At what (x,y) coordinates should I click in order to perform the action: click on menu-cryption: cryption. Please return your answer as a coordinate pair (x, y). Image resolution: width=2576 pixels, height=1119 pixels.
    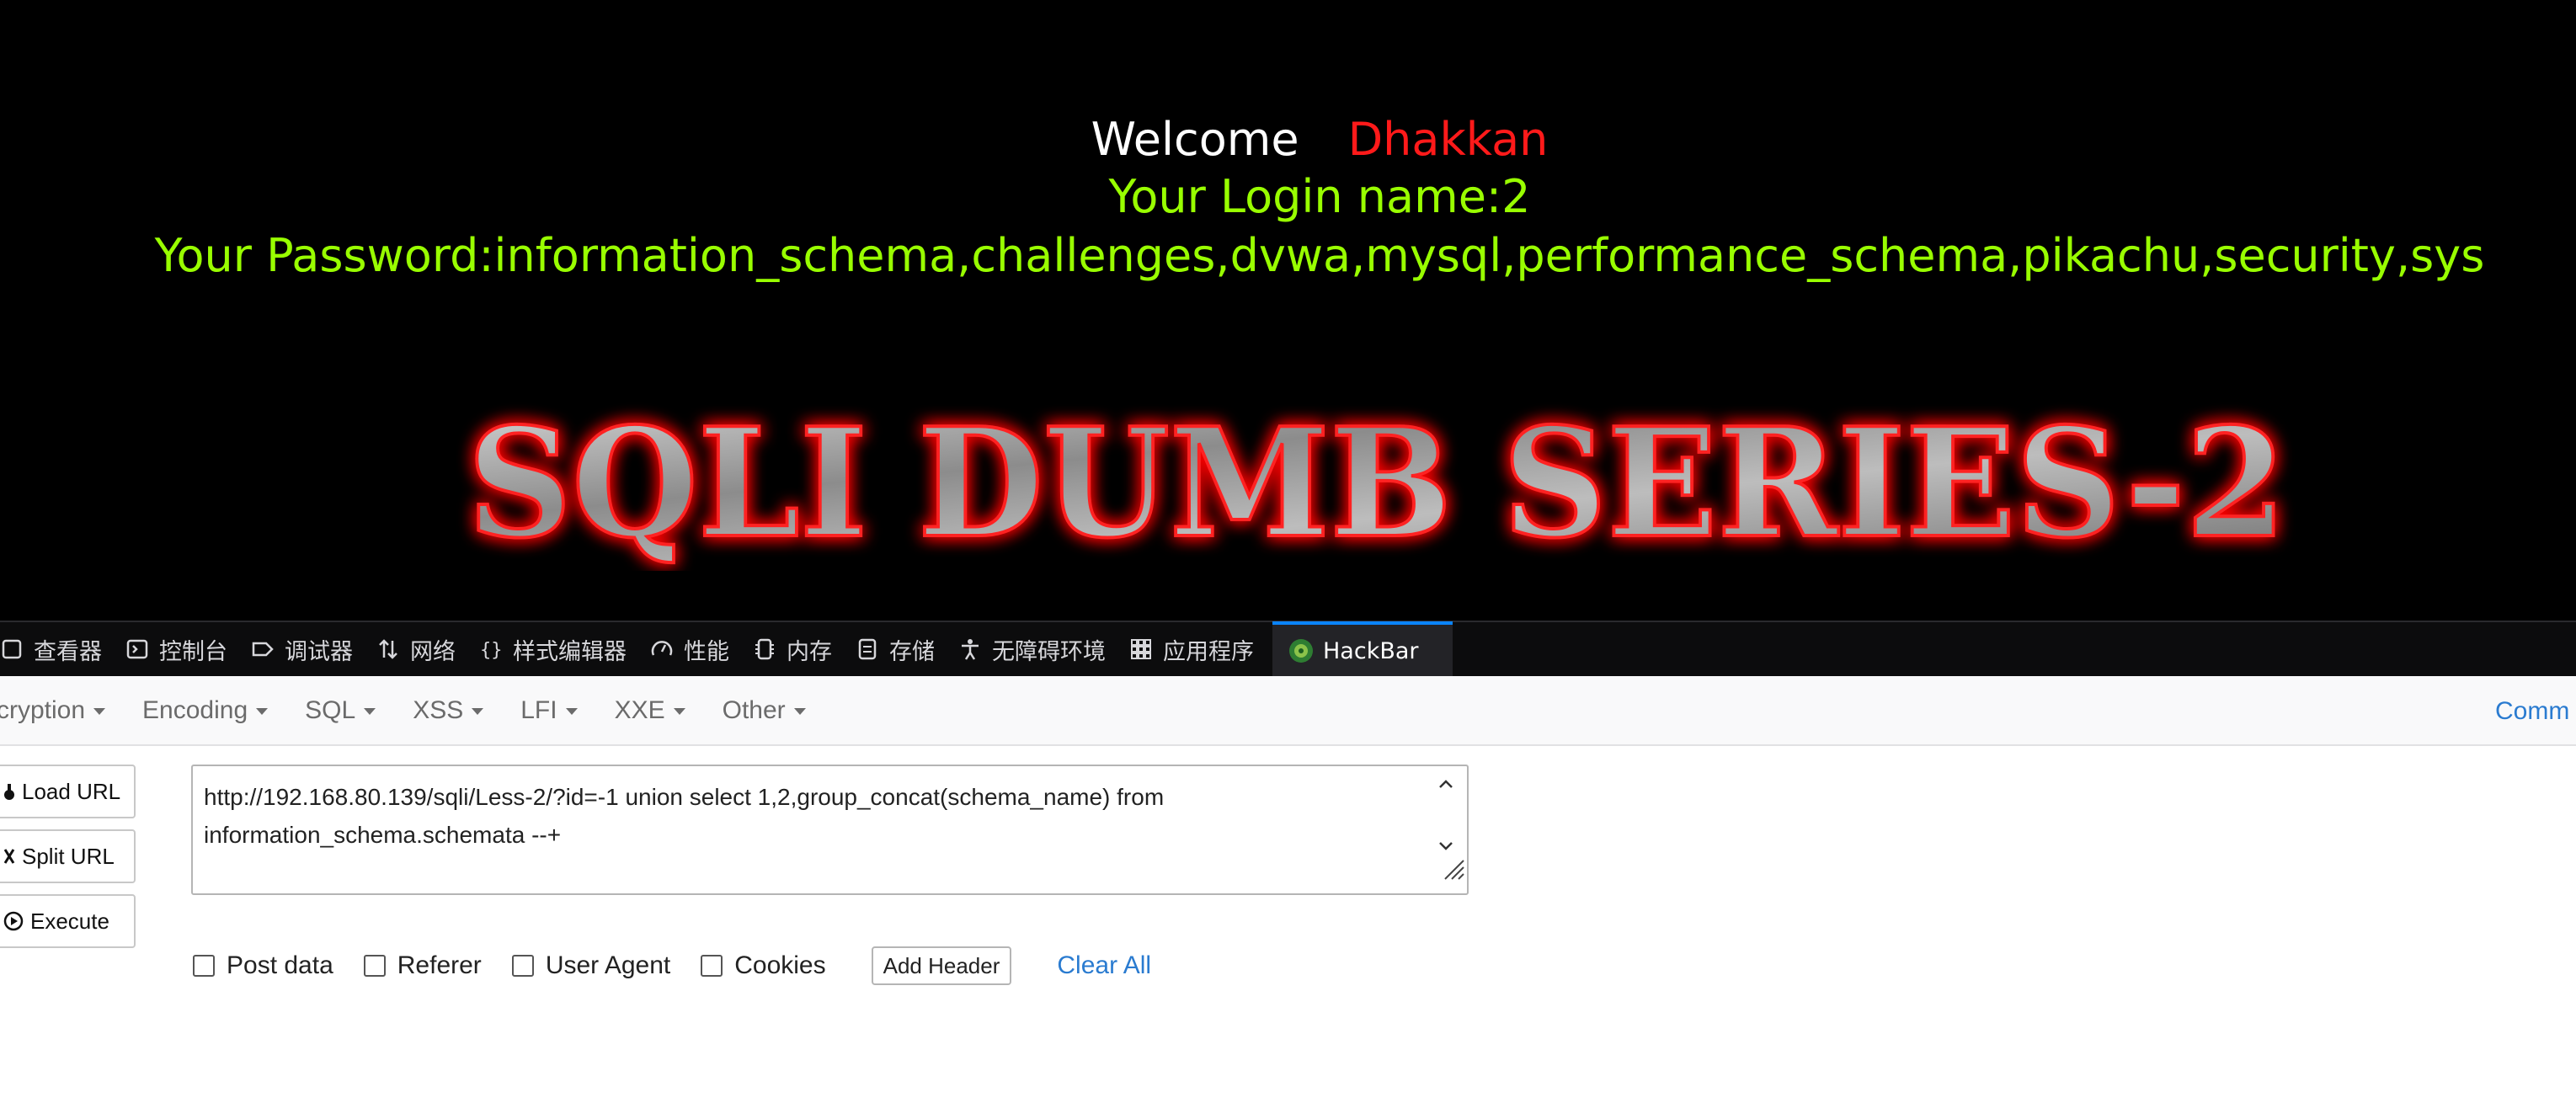
    Looking at the image, I should click on (53, 710).